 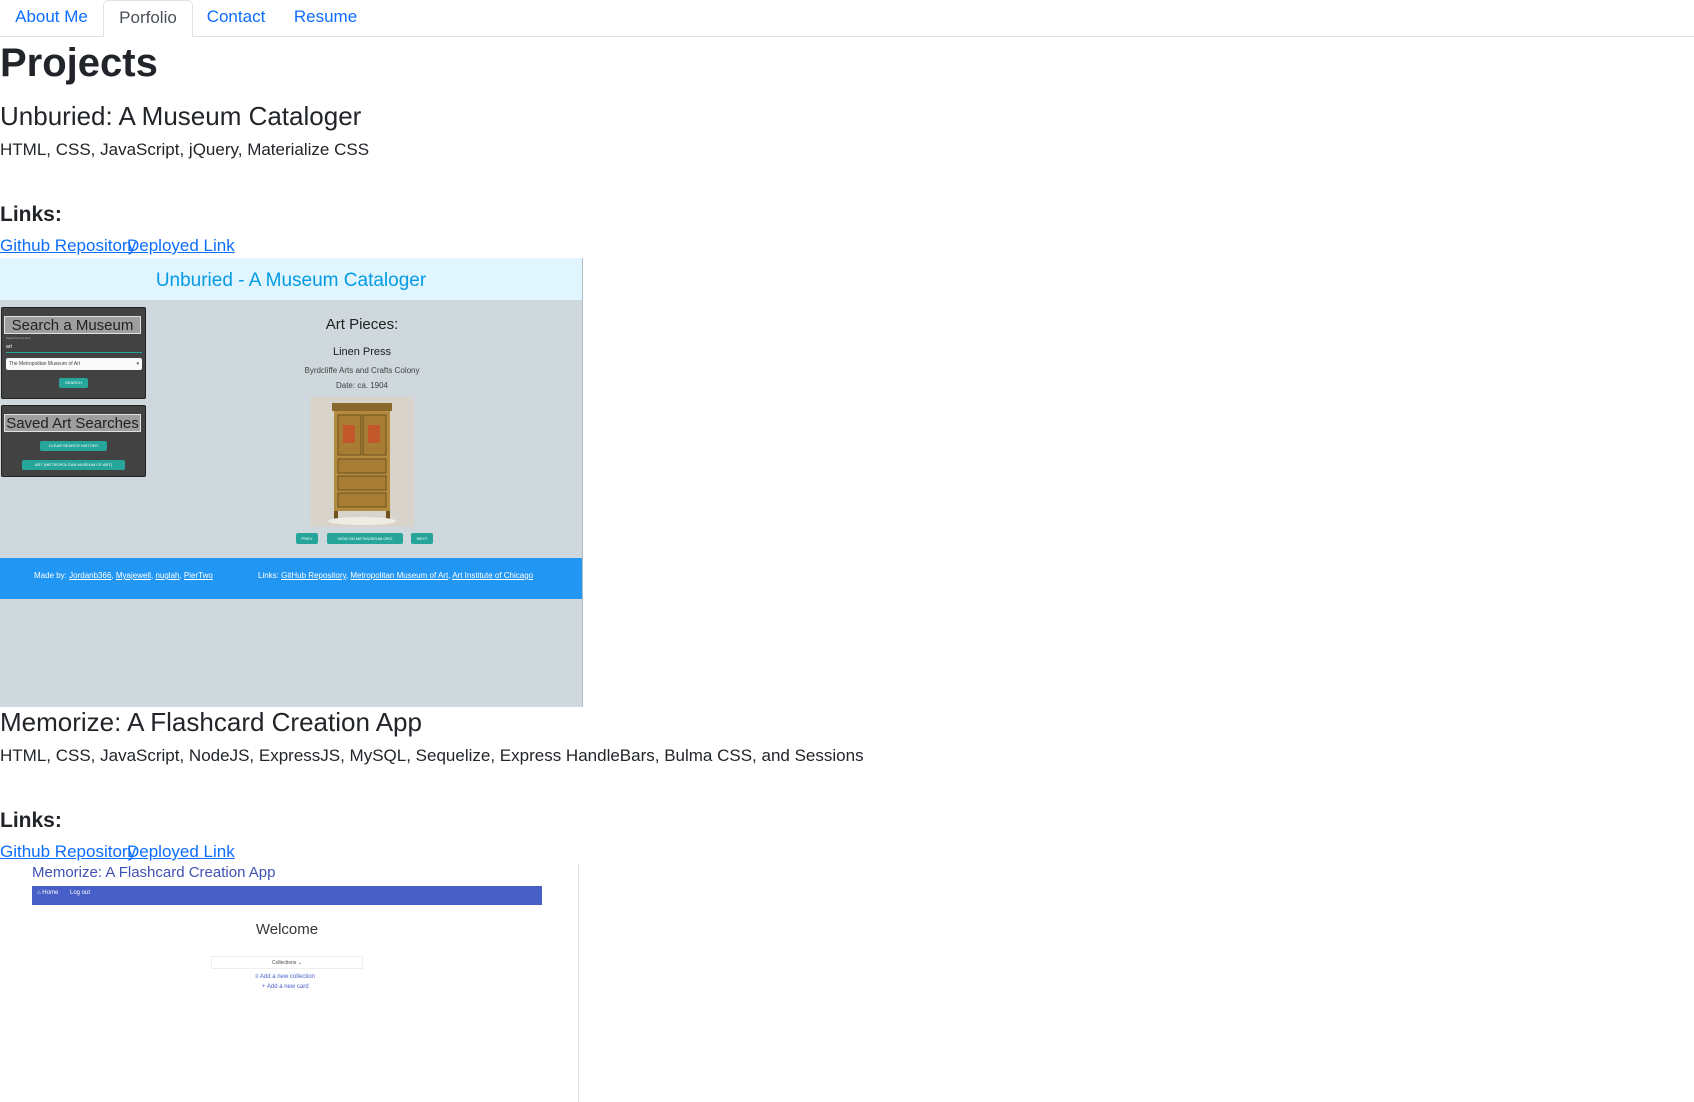 What do you see at coordinates (362, 352) in the screenshot?
I see `art-title: Linen Press` at bounding box center [362, 352].